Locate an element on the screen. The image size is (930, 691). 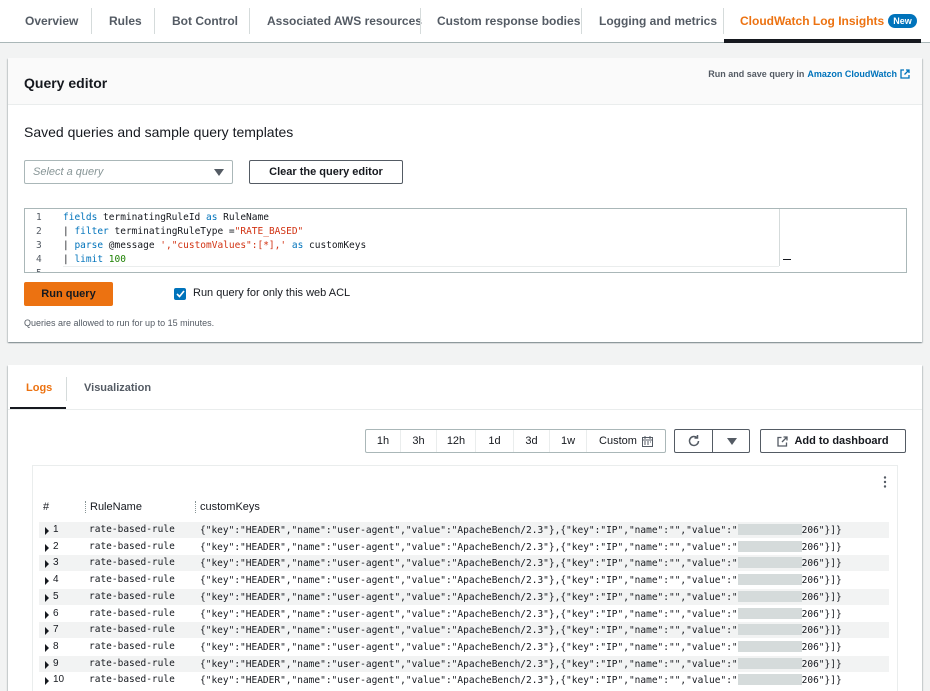
web-acl-checkbox-label: Run query for only this web ACL is located at coordinates (271, 293).